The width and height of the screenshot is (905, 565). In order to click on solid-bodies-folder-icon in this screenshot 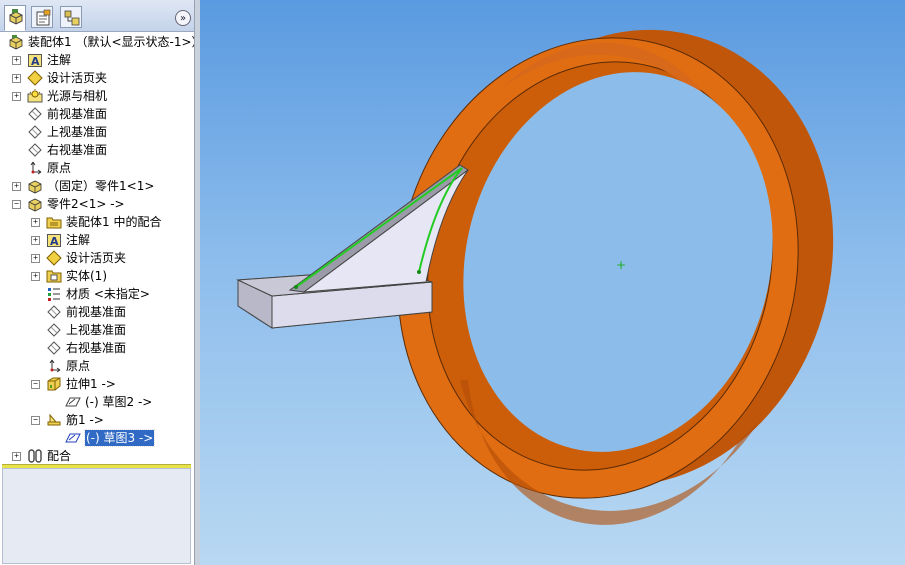, I will do `click(54, 276)`.